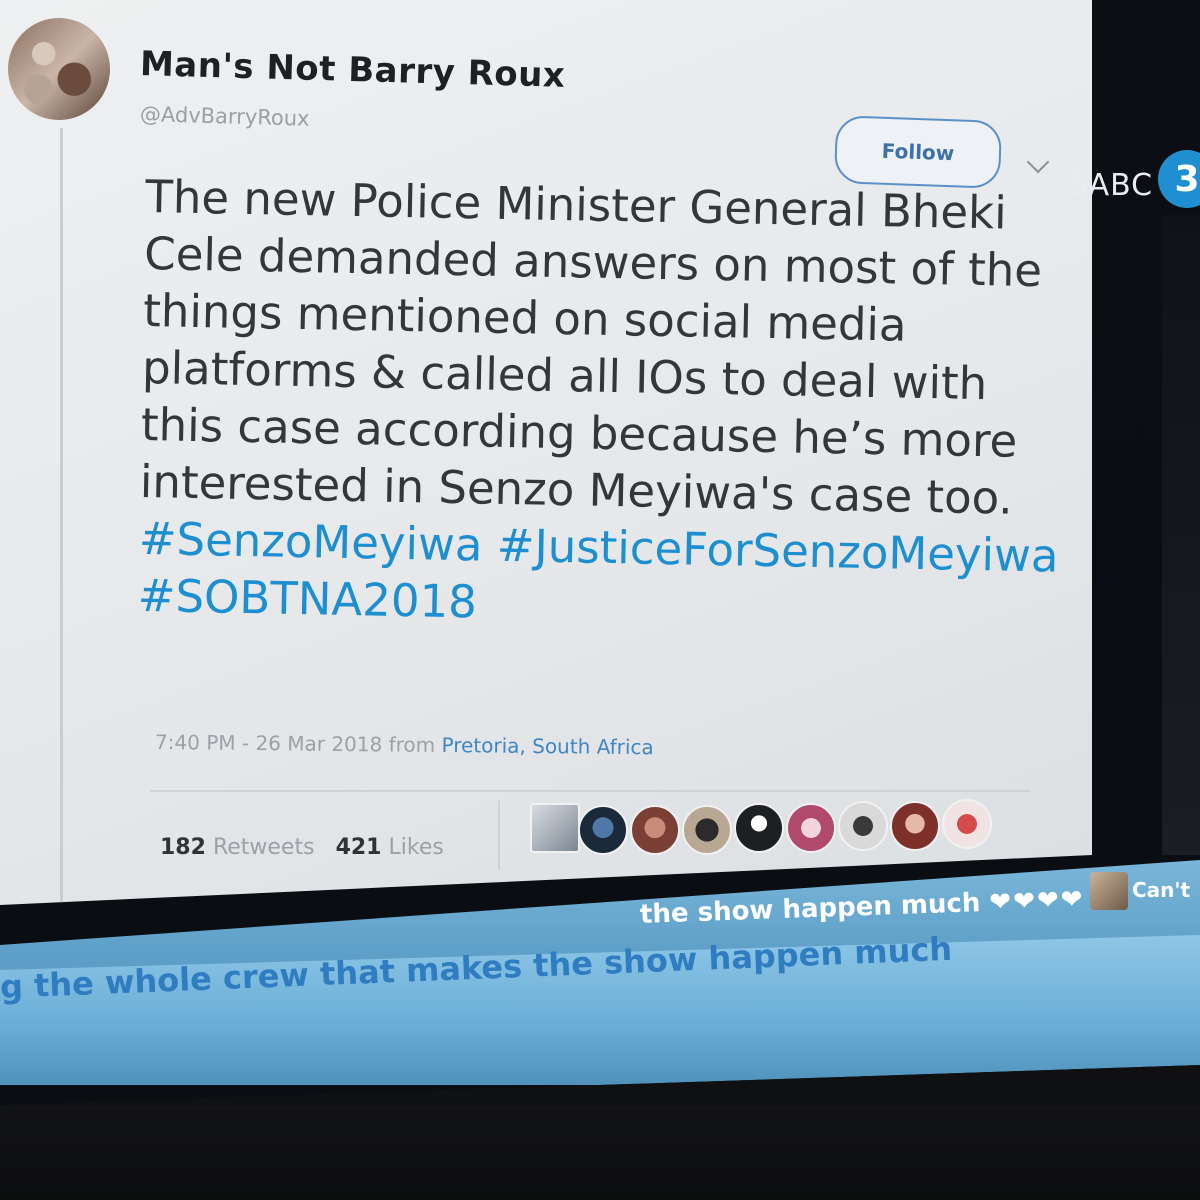 This screenshot has width=1200, height=1200. Describe the element at coordinates (1187, 179) in the screenshot. I see `channel-number: 3` at that location.